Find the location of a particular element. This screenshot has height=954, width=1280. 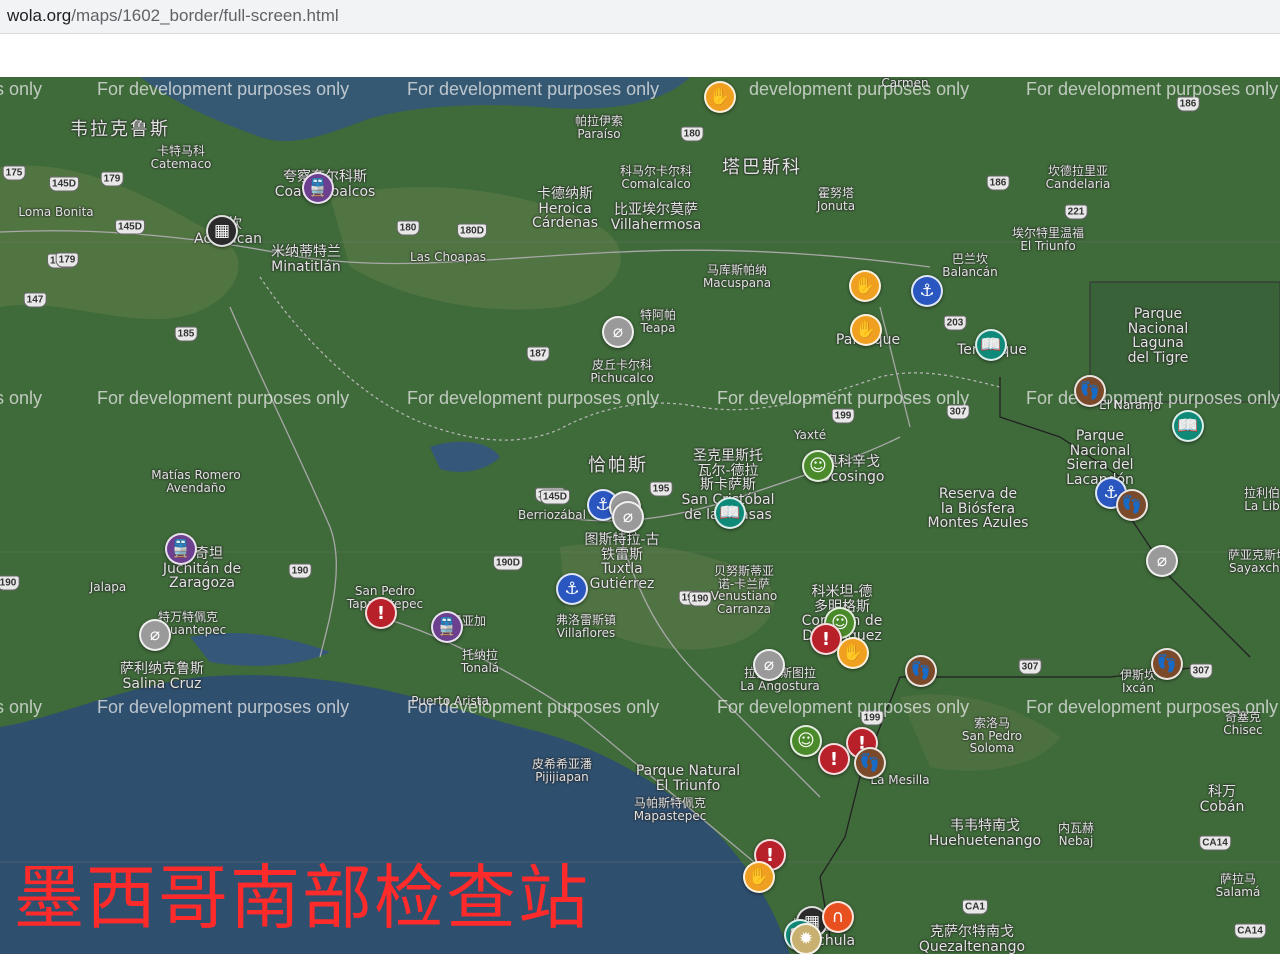

place-label: 米纳蒂特兰 Minatitlán is located at coordinates (306, 259).